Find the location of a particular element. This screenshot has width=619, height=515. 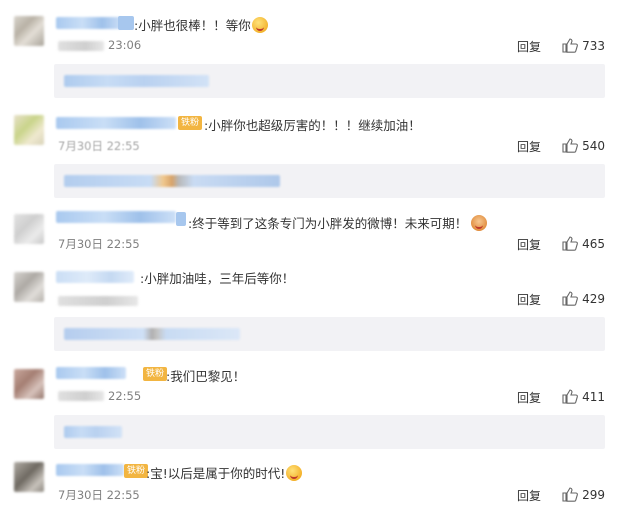

comment-item: 铁粉 :宝!以后是属于你的时代! 7月30日 22:55 回复 299 is located at coordinates (309, 485).